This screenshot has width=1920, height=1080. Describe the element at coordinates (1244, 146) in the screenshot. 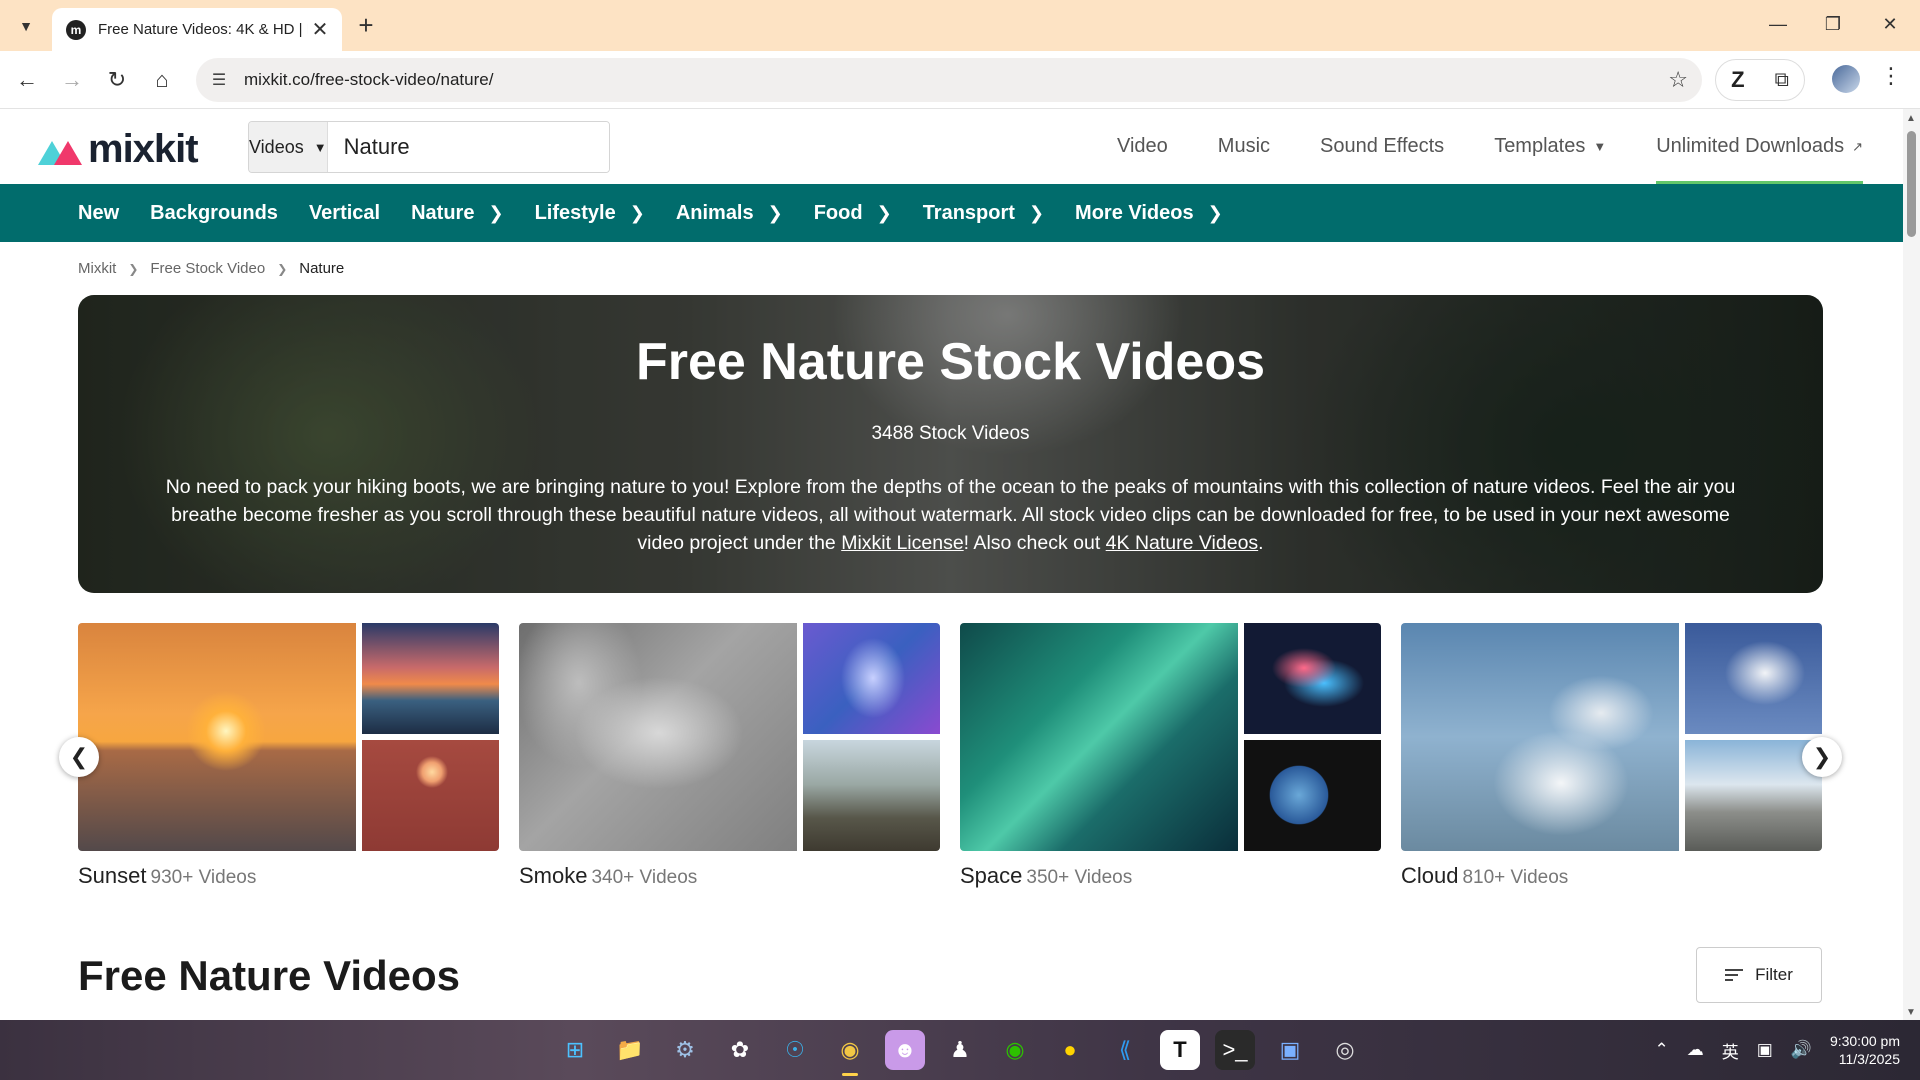

I see `nav-music: Music` at that location.